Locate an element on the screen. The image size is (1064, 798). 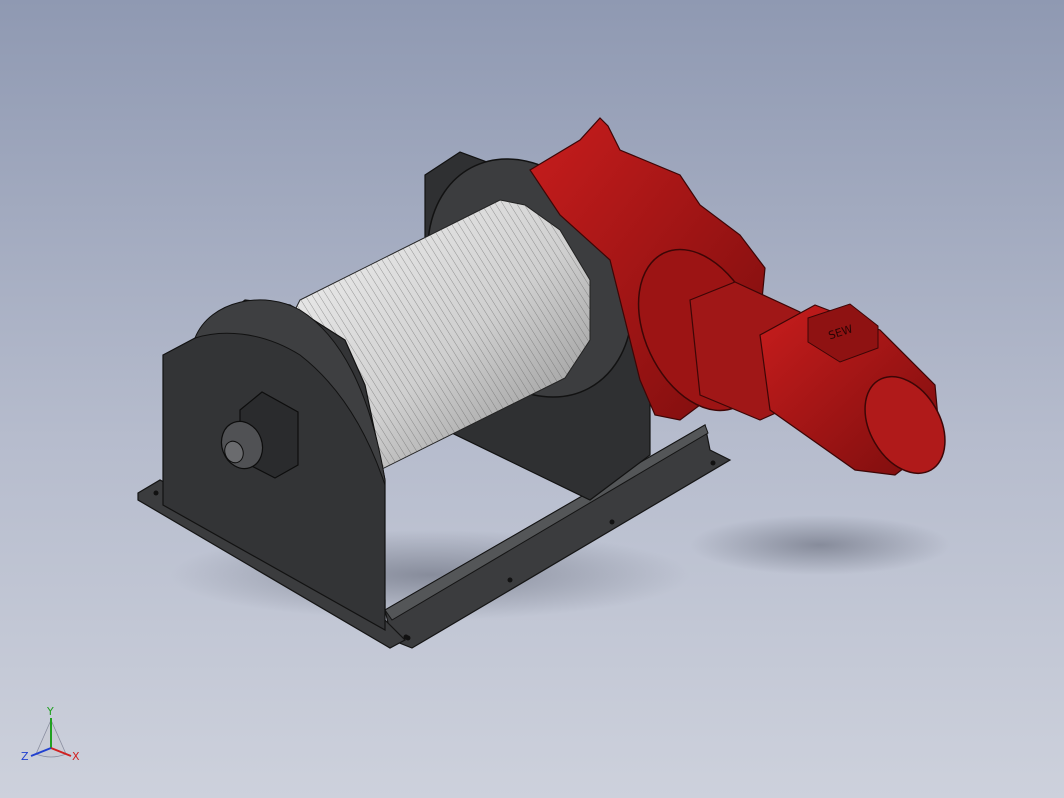
x-axis-label: X is located at coordinates (76, 756).